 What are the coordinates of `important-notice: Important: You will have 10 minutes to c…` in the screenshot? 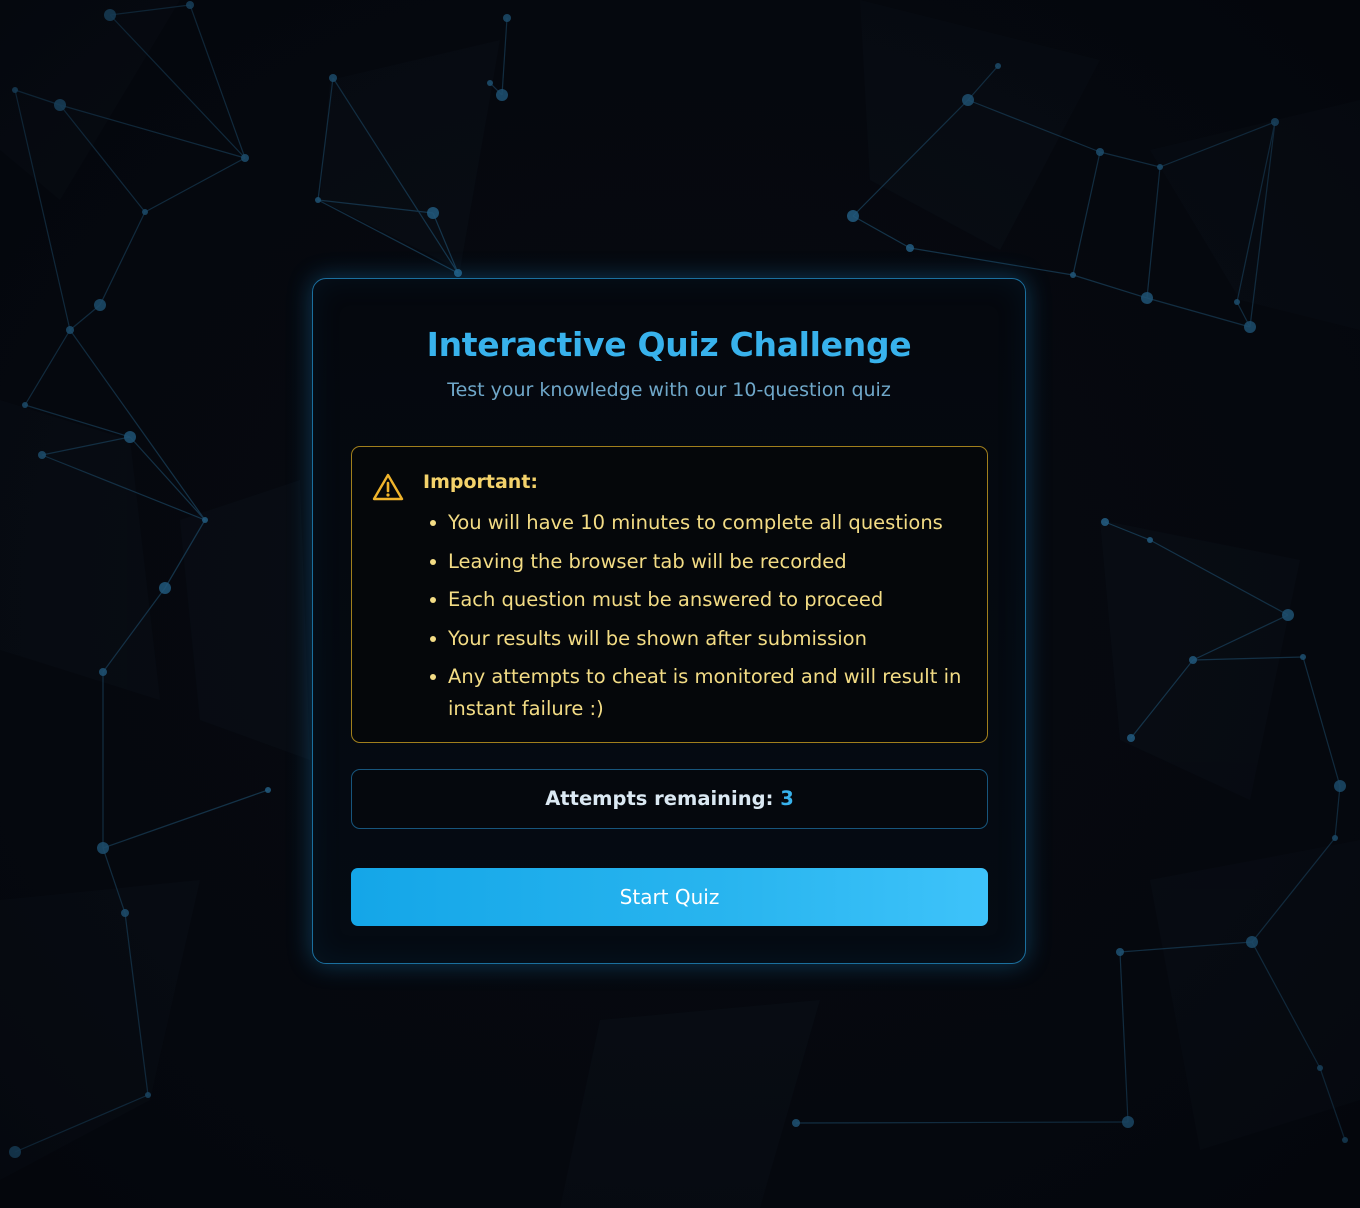 It's located at (669, 594).